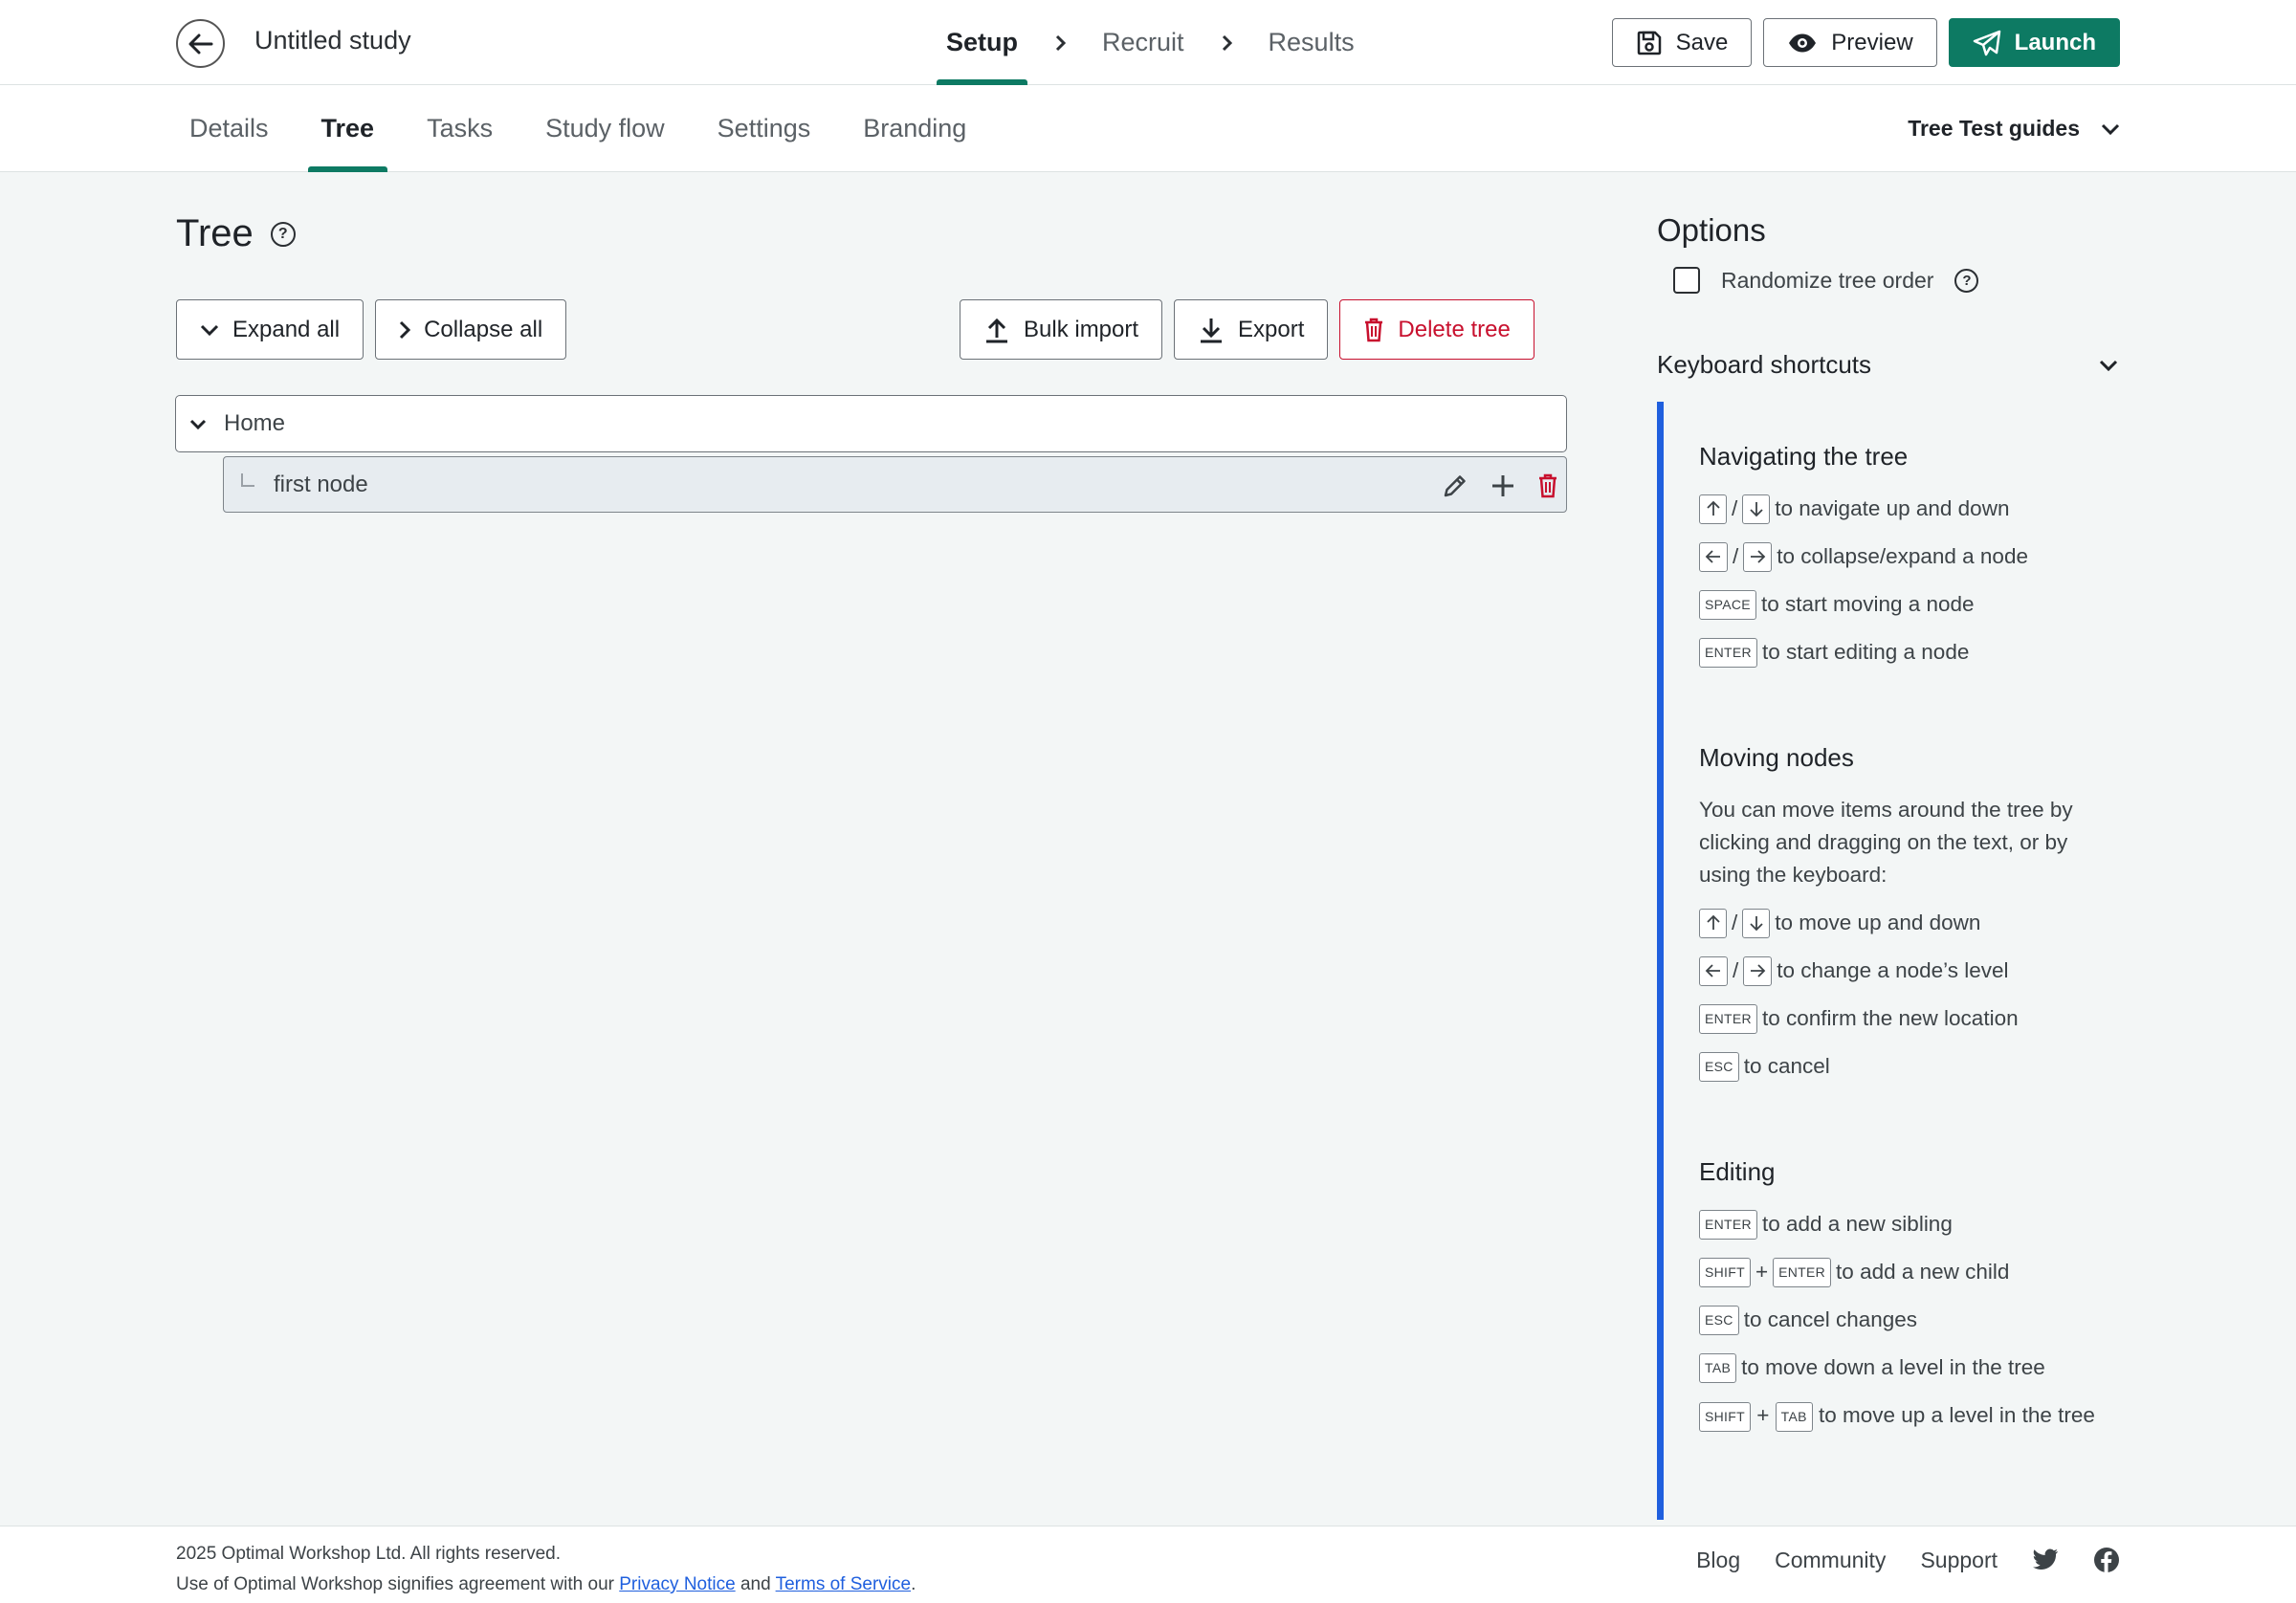 The width and height of the screenshot is (2296, 1603). I want to click on randomize-label: Randomize tree order, so click(1827, 281).